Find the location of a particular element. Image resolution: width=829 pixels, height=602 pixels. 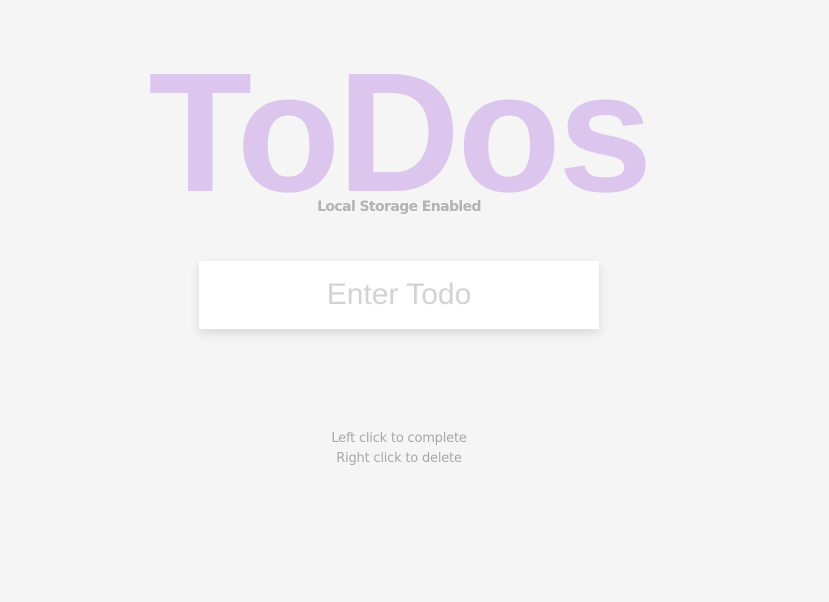

hint-delete: Right click to delete is located at coordinates (399, 458).